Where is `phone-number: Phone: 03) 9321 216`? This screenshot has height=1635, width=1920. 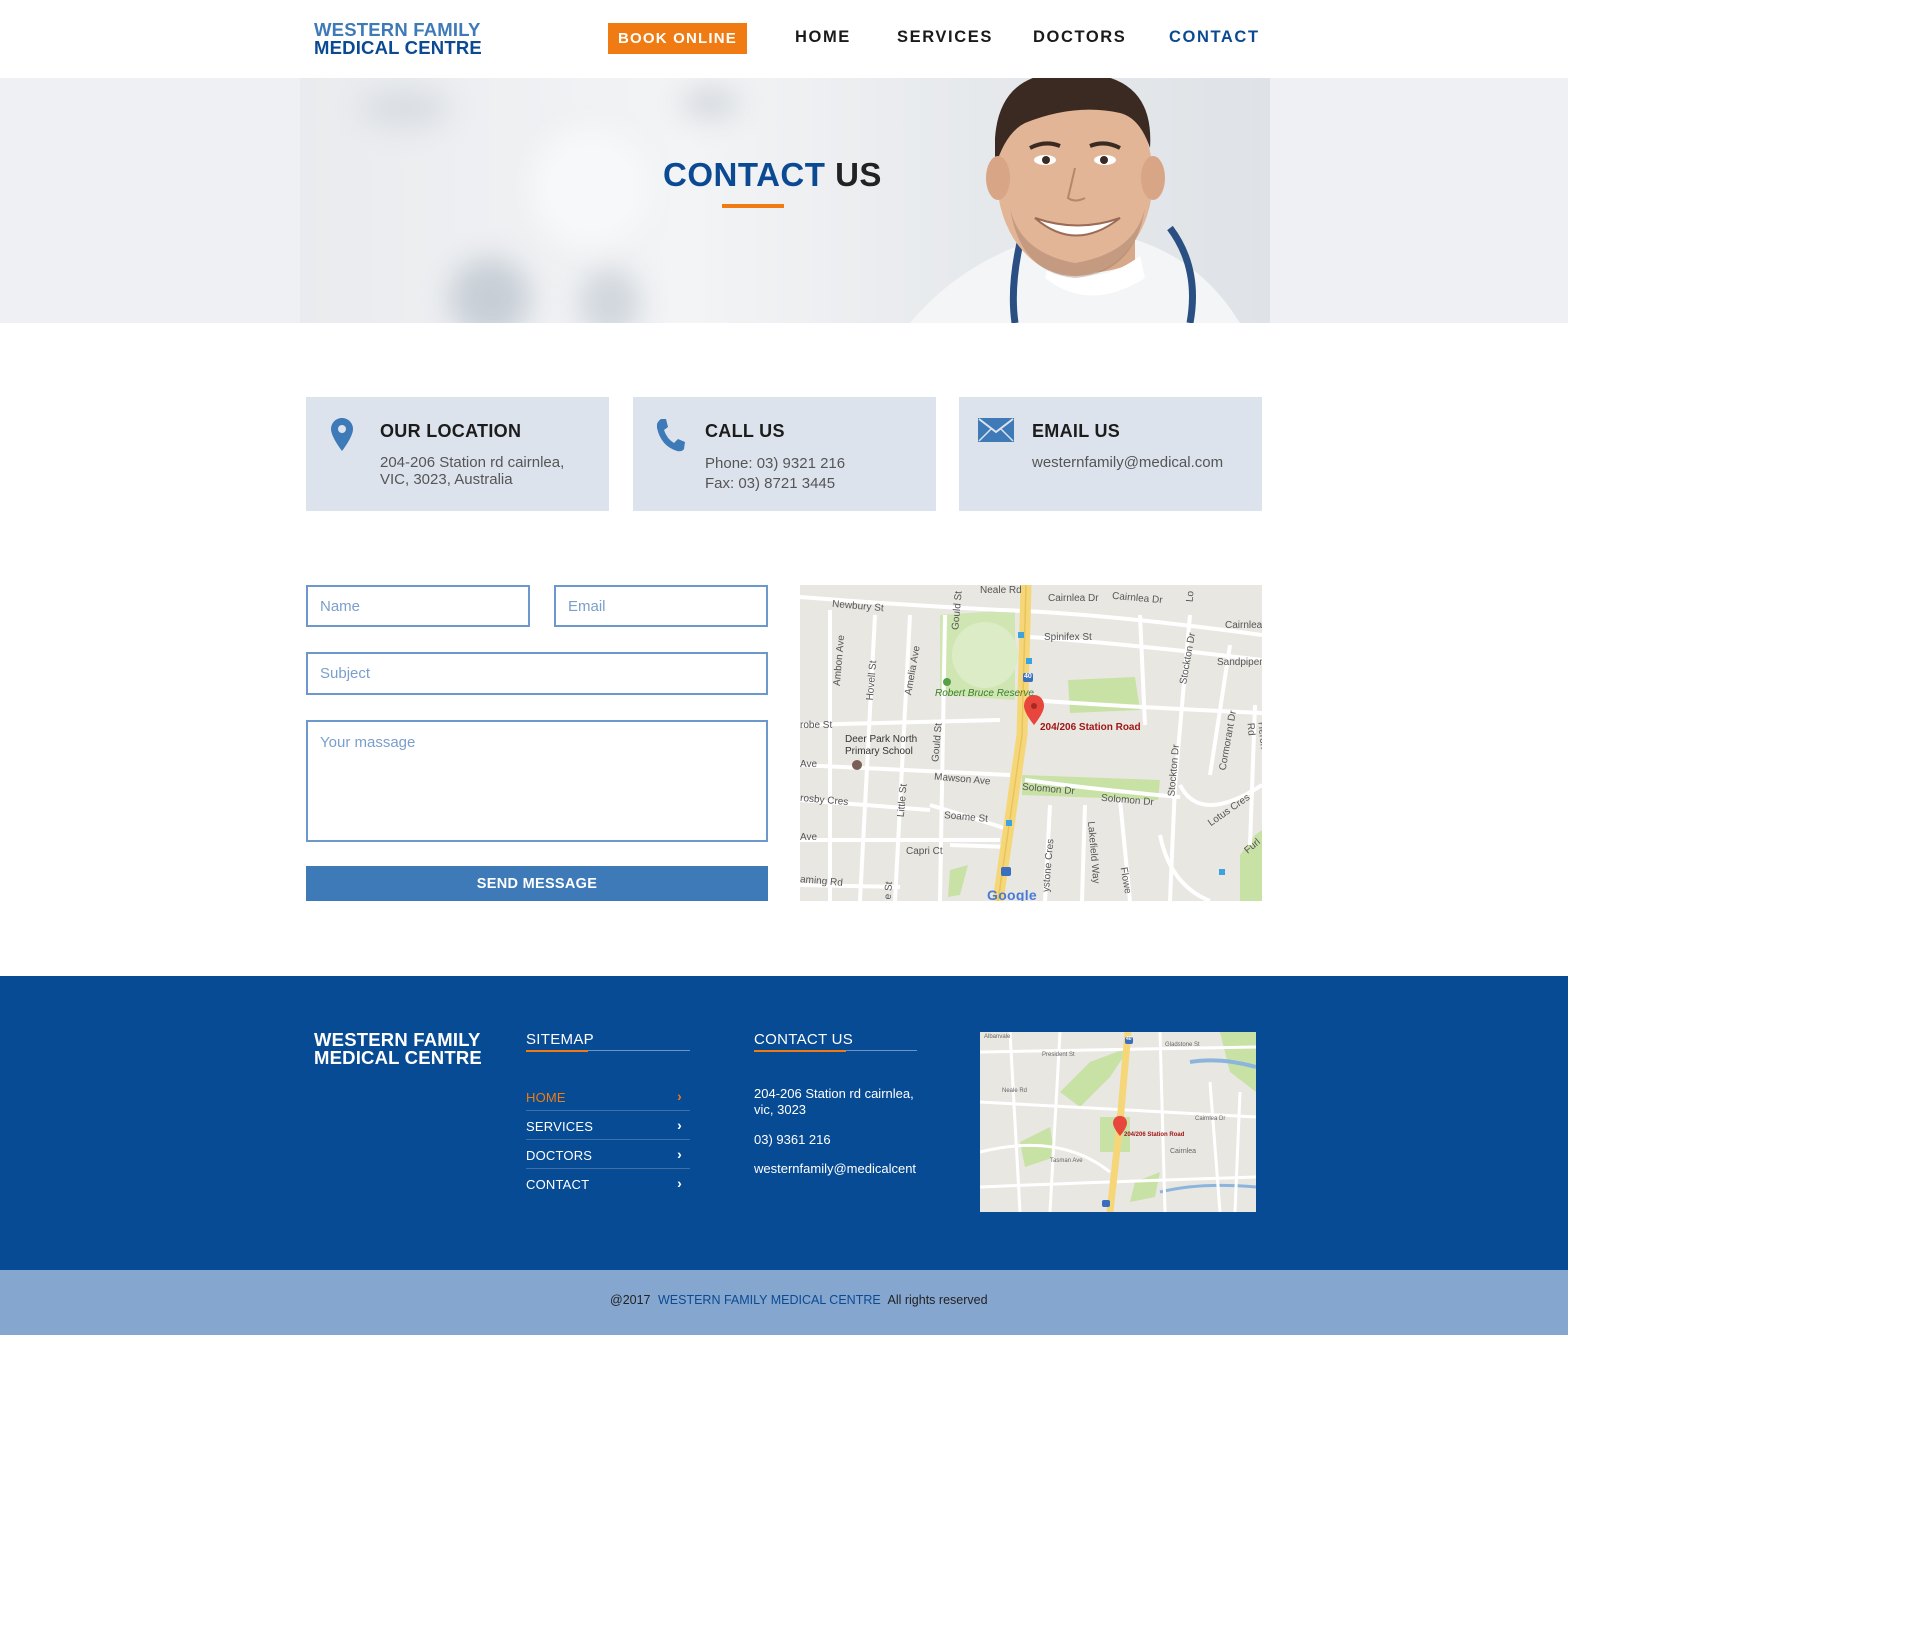 phone-number: Phone: 03) 9321 216 is located at coordinates (775, 463).